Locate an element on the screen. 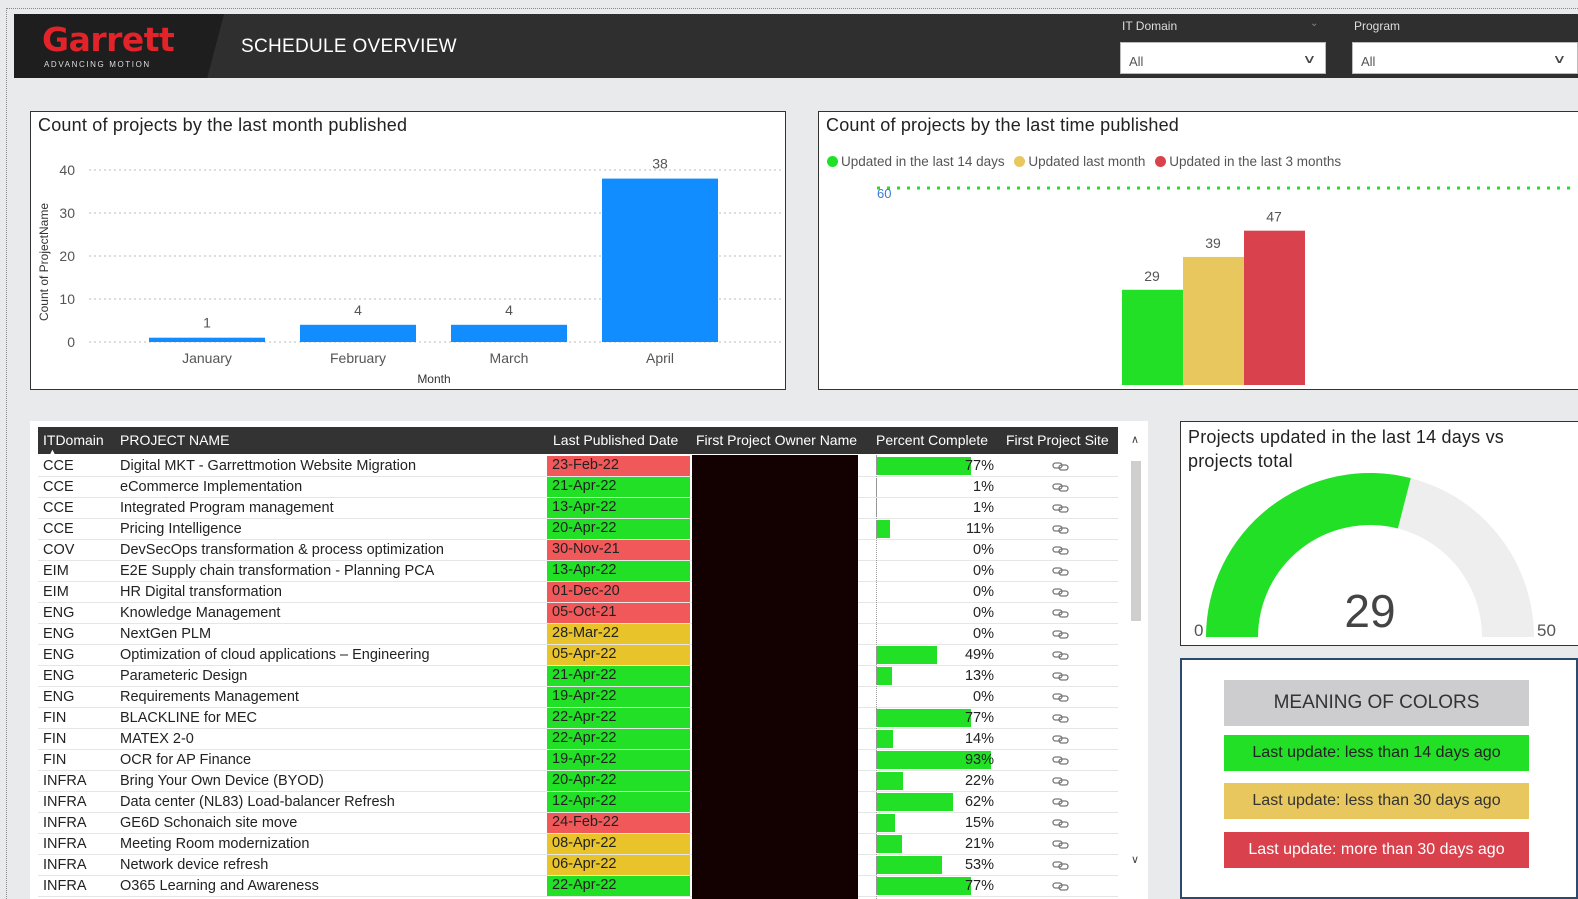 The width and height of the screenshot is (1578, 899). col-header-itdomain: ITDomain is located at coordinates (73, 440).